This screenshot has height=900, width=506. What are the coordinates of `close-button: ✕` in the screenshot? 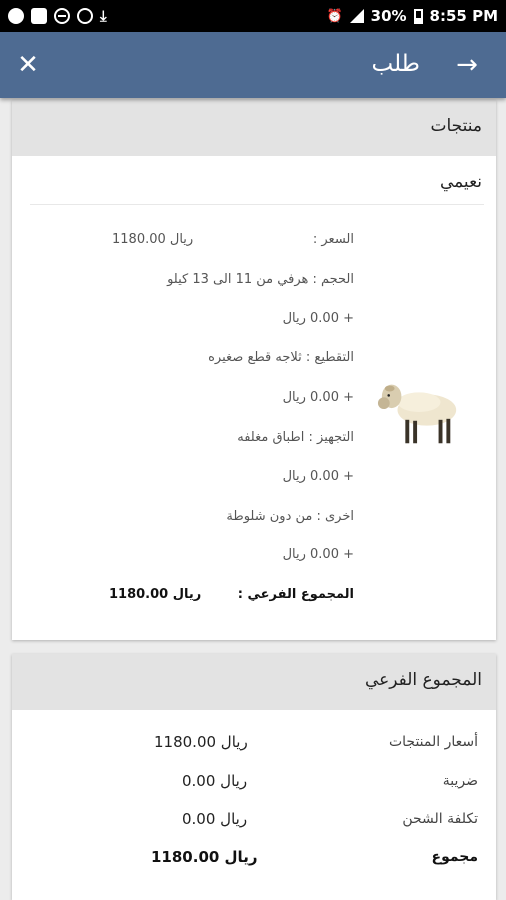 It's located at (28, 65).